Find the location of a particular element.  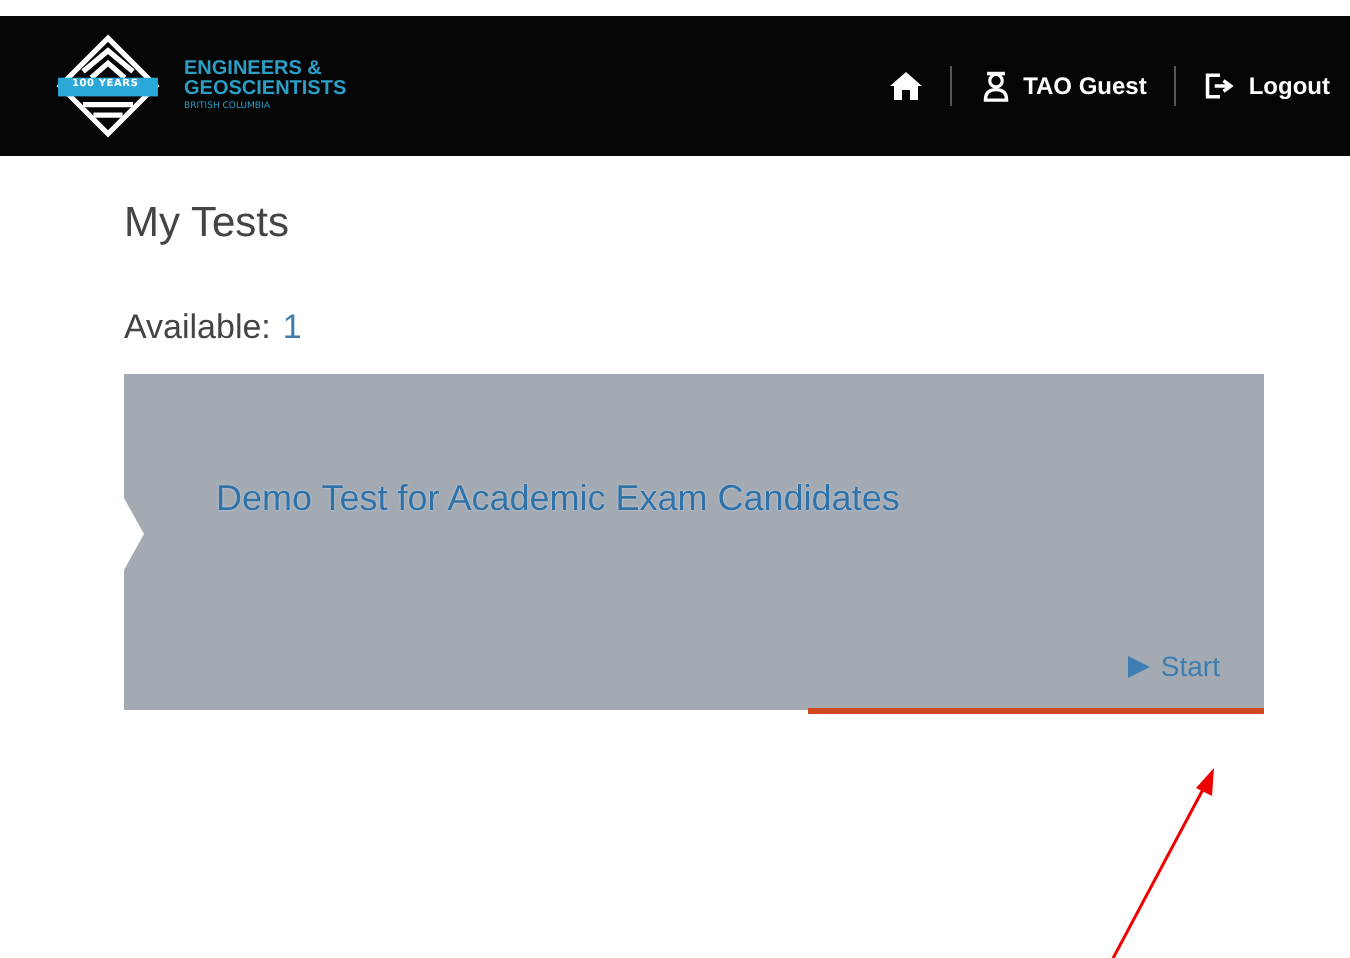

test-title: Demo Test for Academic Exam Candidates is located at coordinates (558, 498).